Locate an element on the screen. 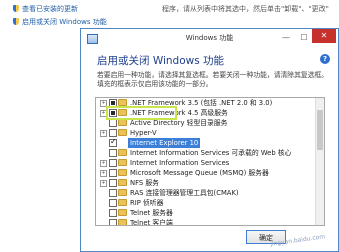 The height and width of the screenshot is (252, 339). feature-row: + NFS 服务 is located at coordinates (210, 183).